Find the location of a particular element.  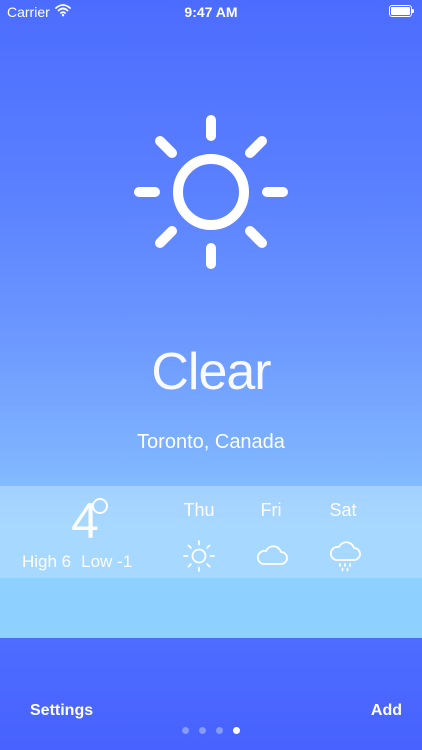

rain-cloud-icon is located at coordinates (345, 556).